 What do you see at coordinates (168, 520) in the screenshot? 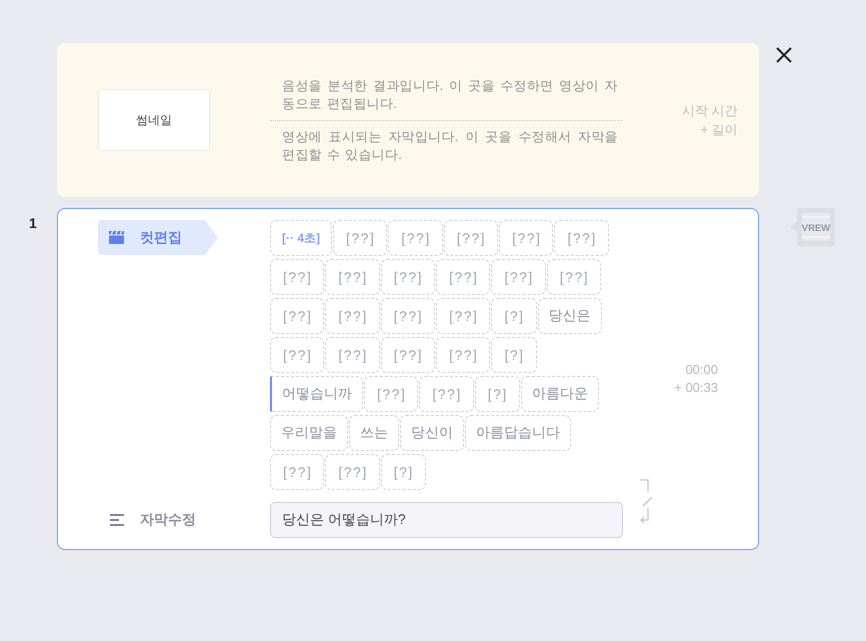
I see `subtitle-edit-label: 자막수정` at bounding box center [168, 520].